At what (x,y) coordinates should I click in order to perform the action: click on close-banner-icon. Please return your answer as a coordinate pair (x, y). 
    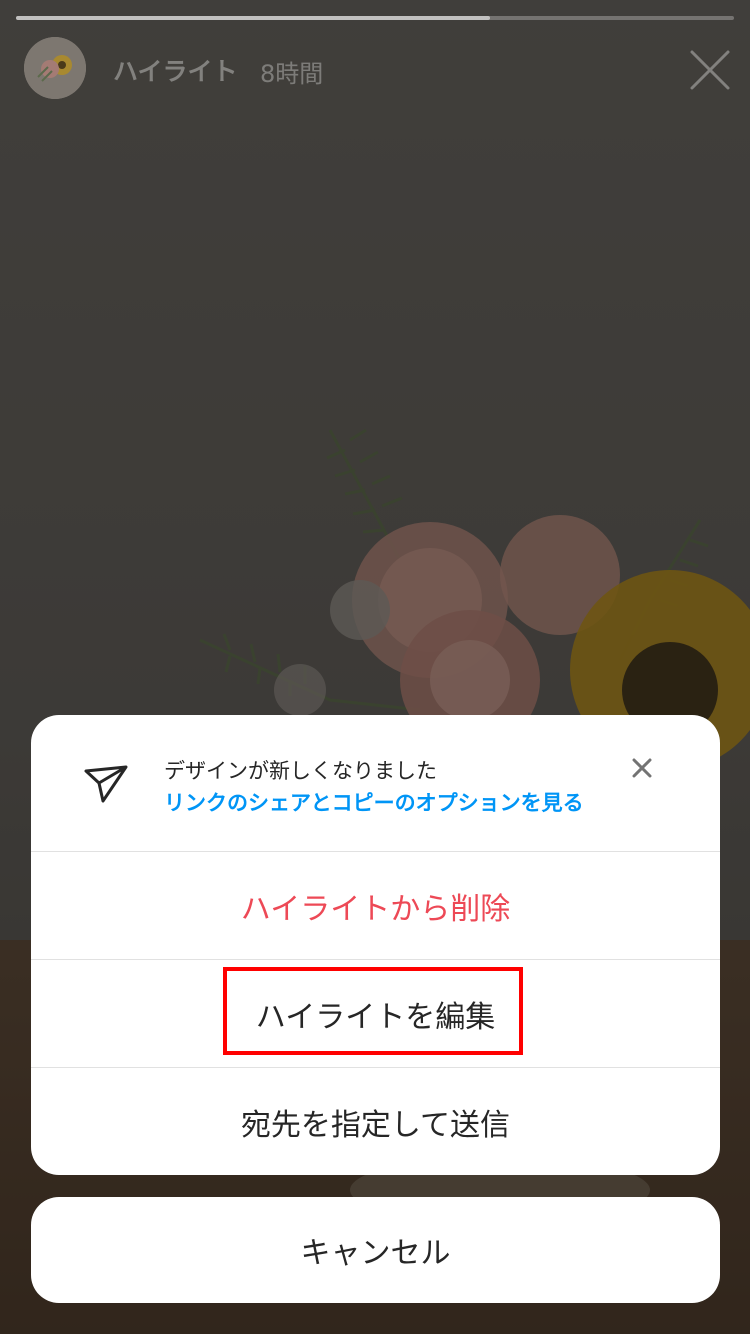
    Looking at the image, I should click on (642, 768).